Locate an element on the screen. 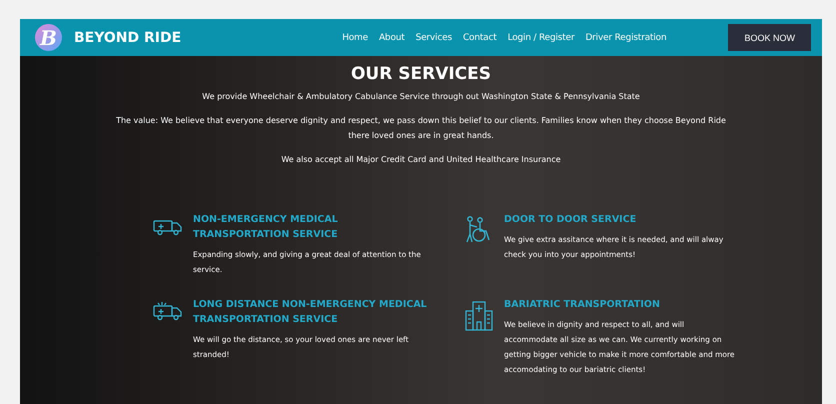  nav-link: Driver Registration is located at coordinates (625, 37).